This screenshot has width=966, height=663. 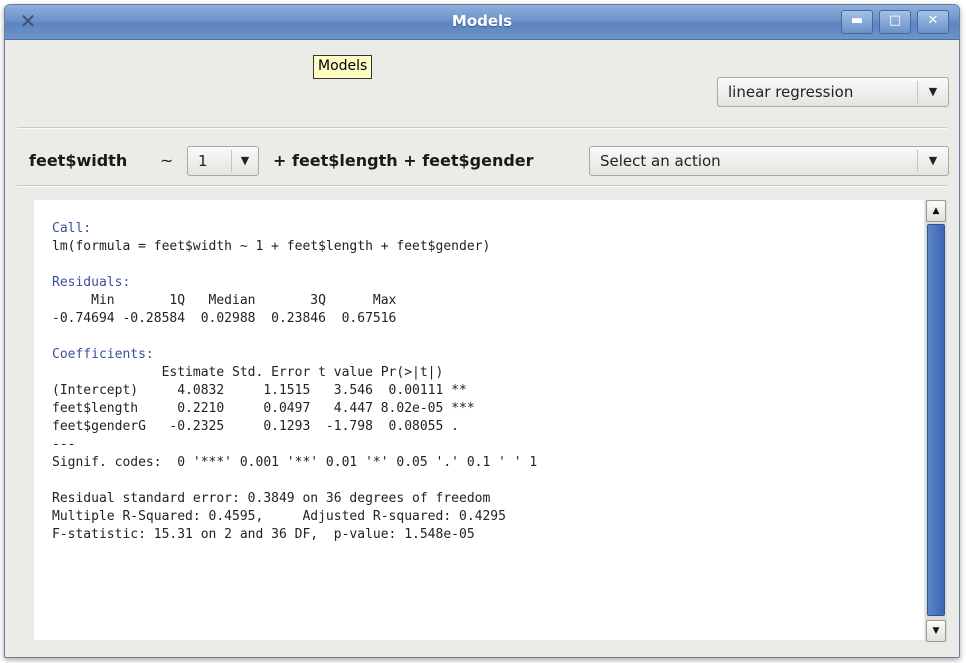 I want to click on residuals-header: Min 1Q Median 3Q Max, so click(x=224, y=300).